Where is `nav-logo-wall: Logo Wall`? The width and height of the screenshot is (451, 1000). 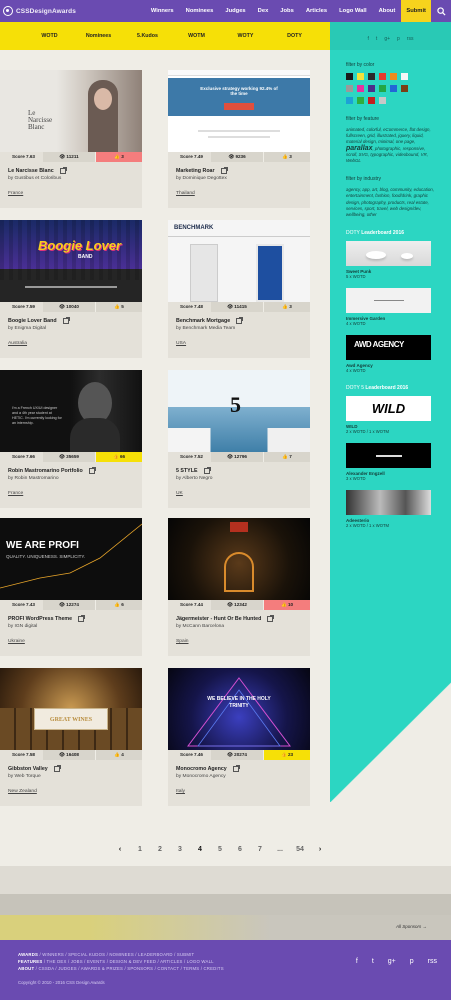 nav-logo-wall: Logo Wall is located at coordinates (352, 11).